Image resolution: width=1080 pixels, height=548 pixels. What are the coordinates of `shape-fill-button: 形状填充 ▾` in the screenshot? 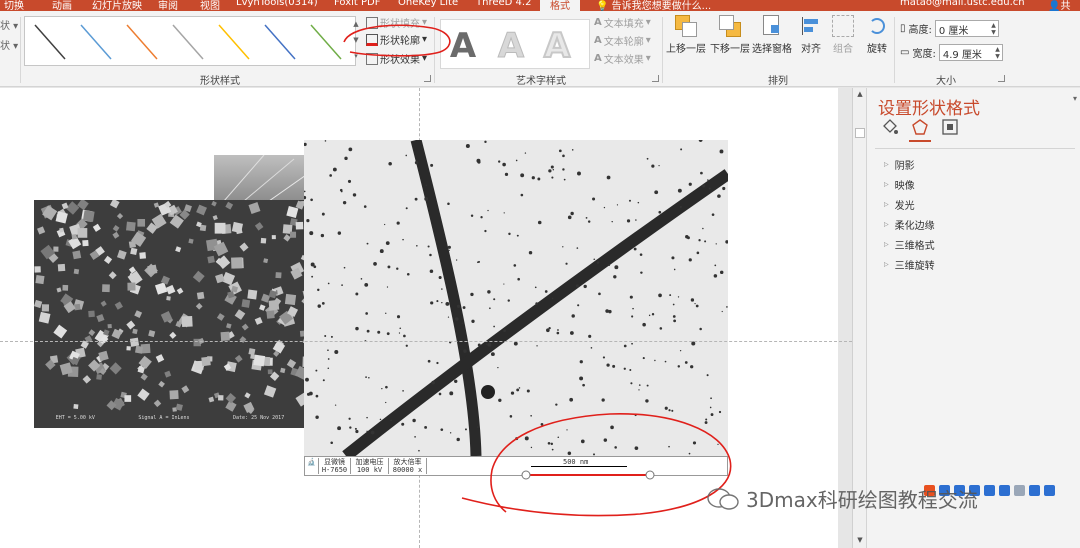 It's located at (396, 22).